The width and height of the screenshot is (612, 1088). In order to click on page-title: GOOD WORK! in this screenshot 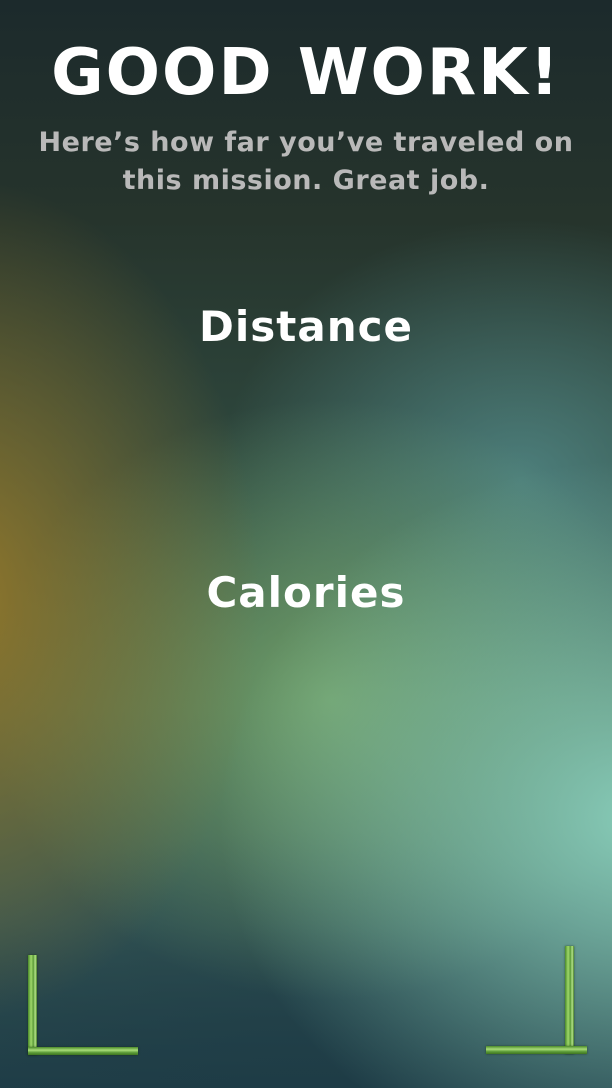, I will do `click(306, 73)`.